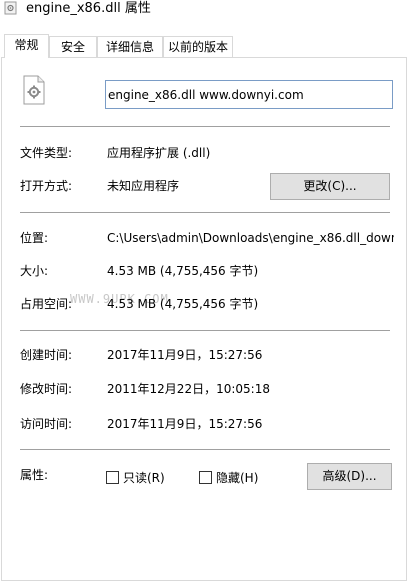 This screenshot has width=408, height=581. Describe the element at coordinates (34, 271) in the screenshot. I see `size-label: 大小:` at that location.